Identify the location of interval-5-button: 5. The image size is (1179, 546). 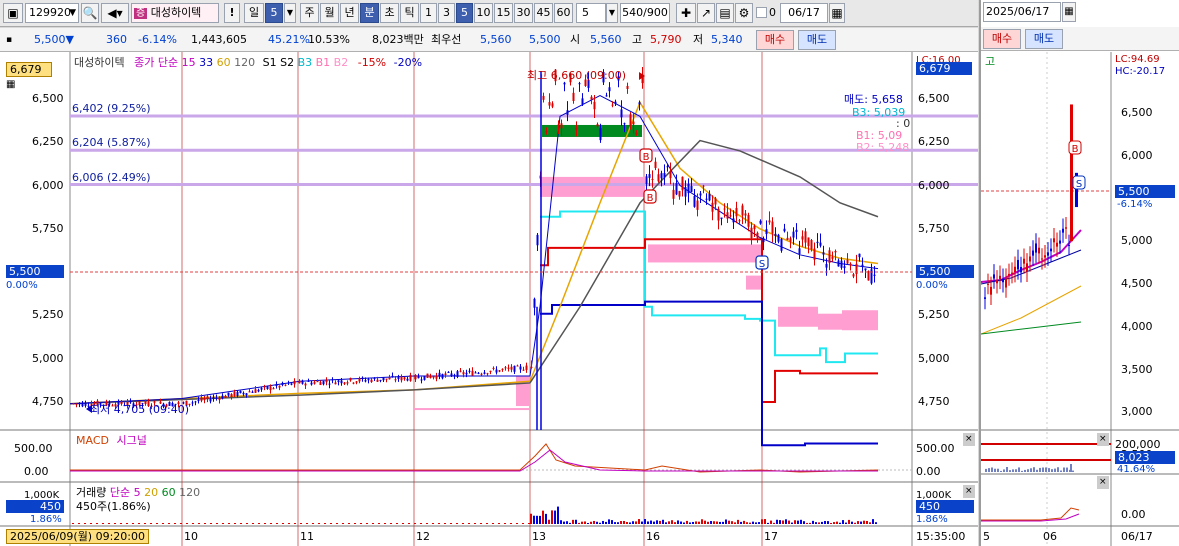
(464, 13).